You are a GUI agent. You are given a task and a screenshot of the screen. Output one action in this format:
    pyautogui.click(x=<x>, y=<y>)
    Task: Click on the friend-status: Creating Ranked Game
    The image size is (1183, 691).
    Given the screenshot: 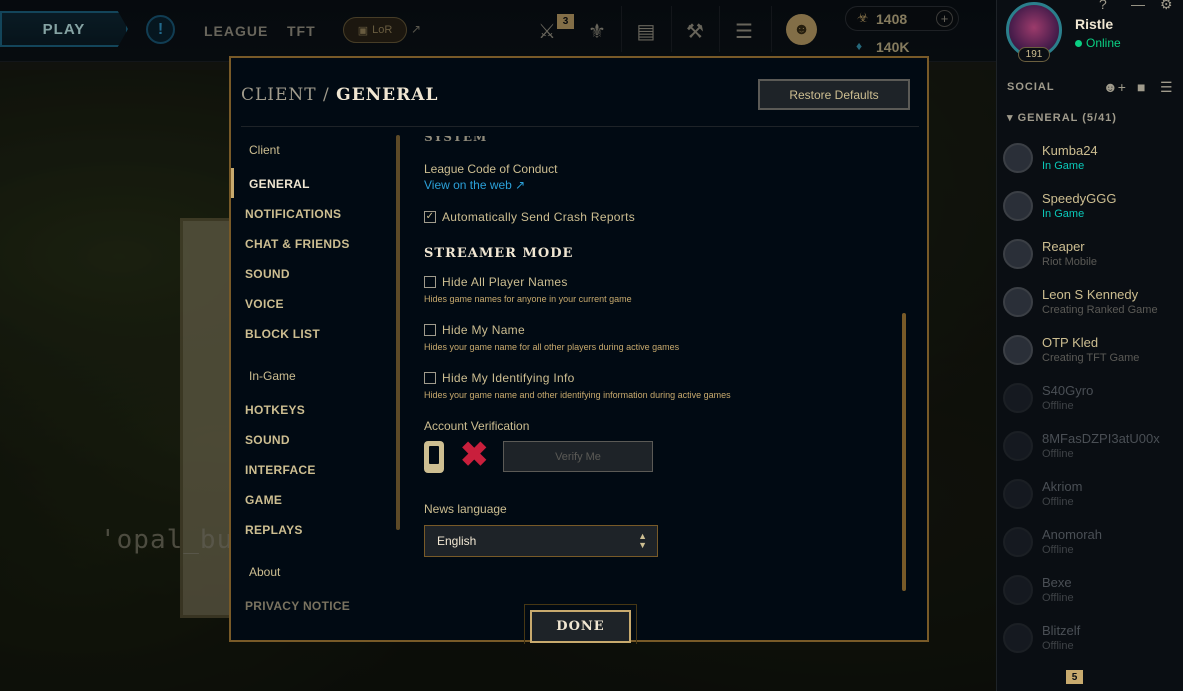 What is the action you would take?
    pyautogui.click(x=1100, y=310)
    